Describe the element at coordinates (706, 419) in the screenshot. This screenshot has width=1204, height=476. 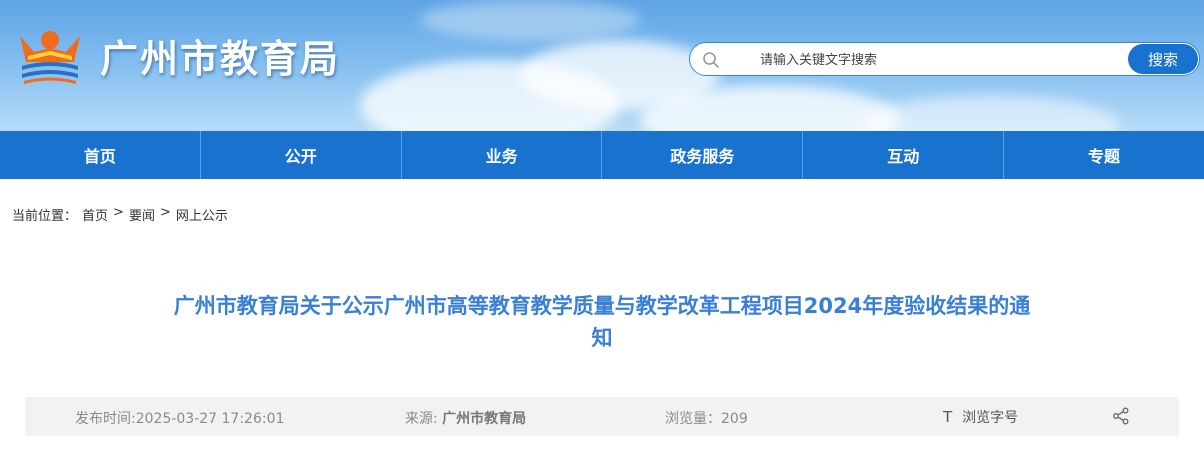
I see `view-count: 浏览量：209` at that location.